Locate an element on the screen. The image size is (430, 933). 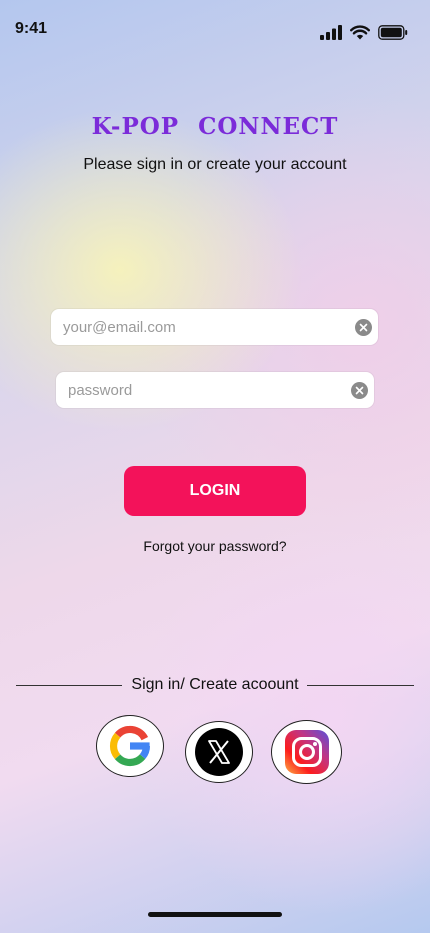
google-icon is located at coordinates (130, 746).